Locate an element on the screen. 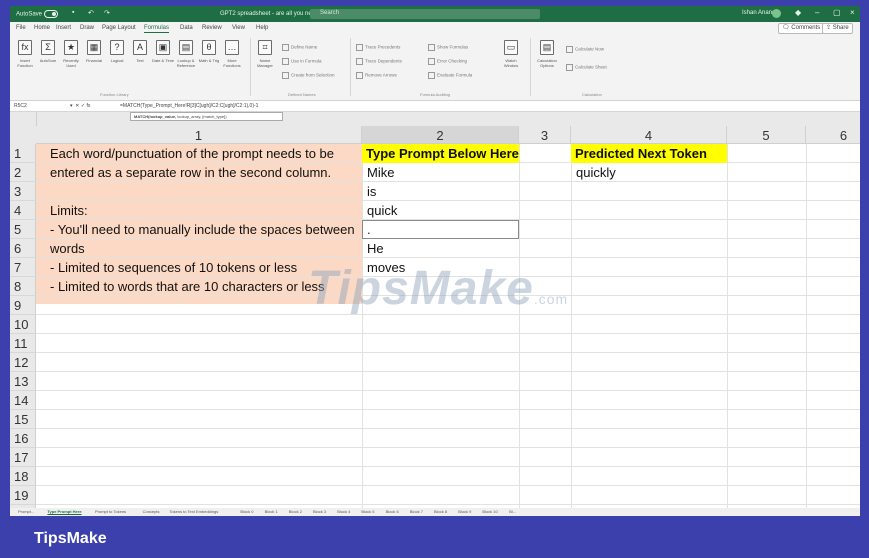 The image size is (869, 558). row-header: 11 is located at coordinates (23, 343).